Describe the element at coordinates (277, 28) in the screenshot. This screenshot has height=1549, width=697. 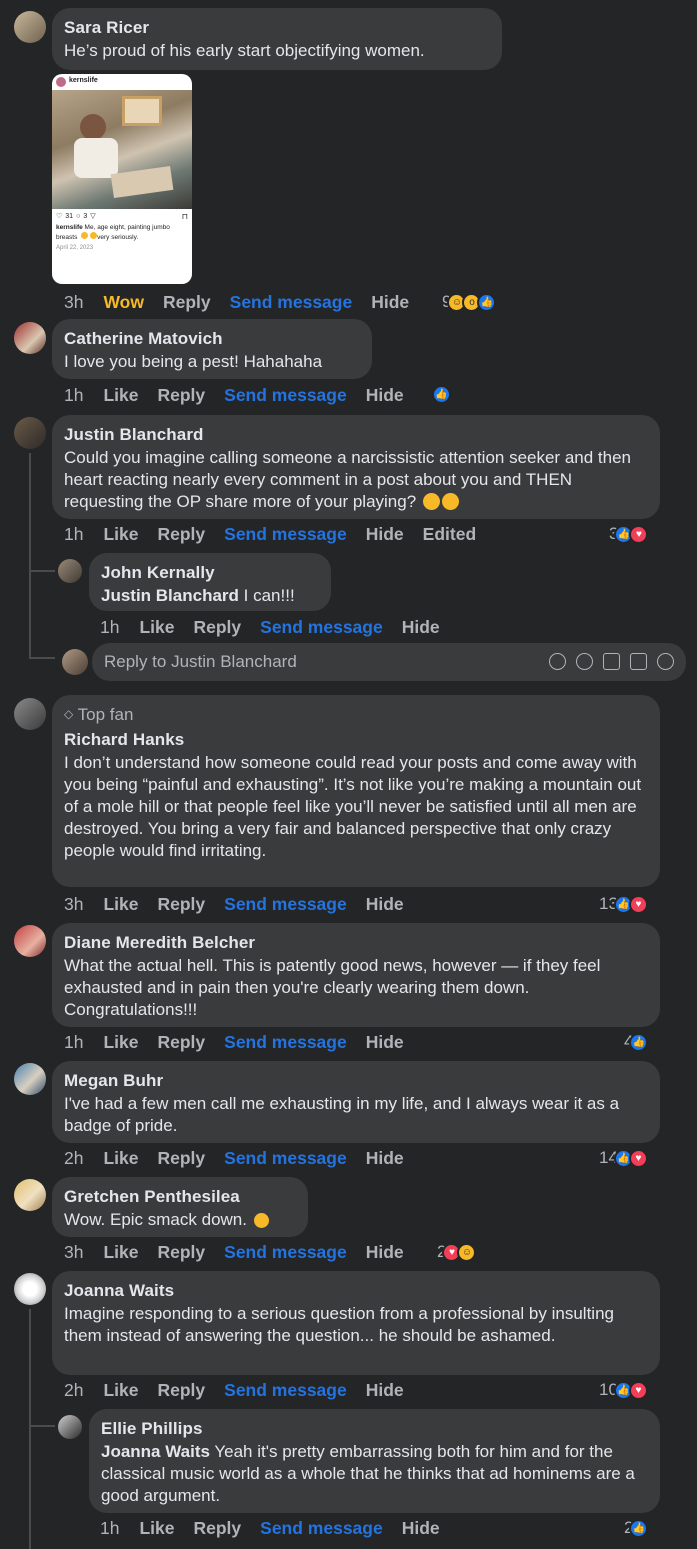
I see `comment-author: Sara Ricer` at that location.